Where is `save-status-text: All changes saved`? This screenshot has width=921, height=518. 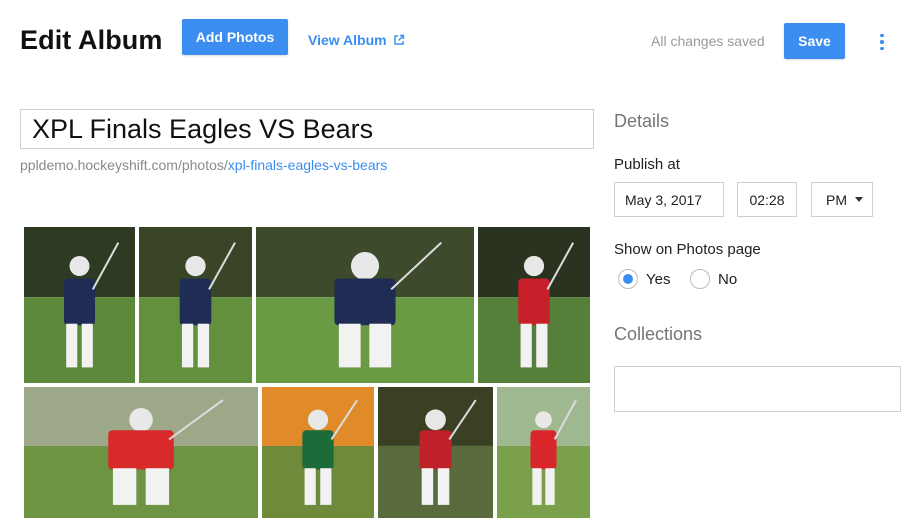 save-status-text: All changes saved is located at coordinates (708, 41).